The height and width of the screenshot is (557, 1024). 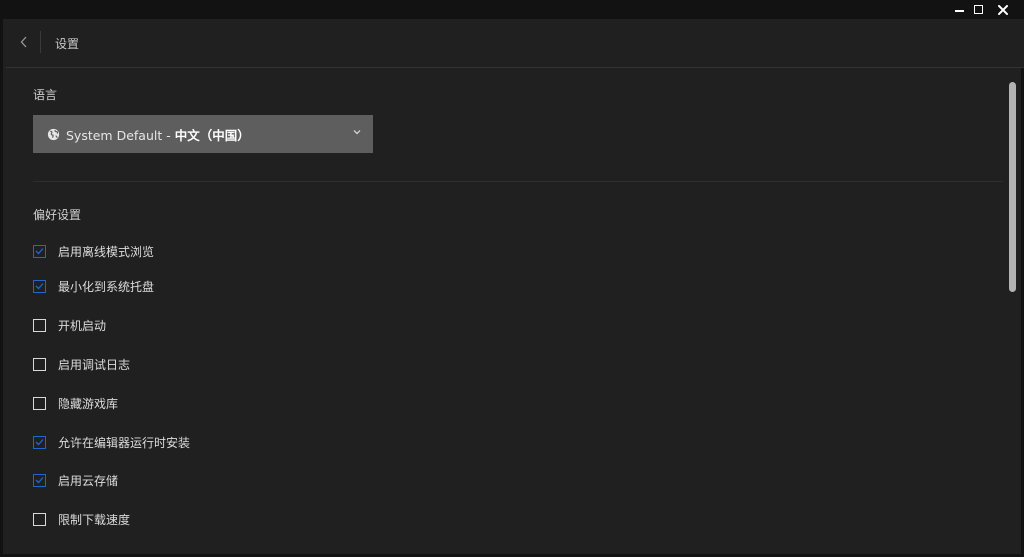 What do you see at coordinates (515, 43) in the screenshot?
I see `page-header: 设置` at bounding box center [515, 43].